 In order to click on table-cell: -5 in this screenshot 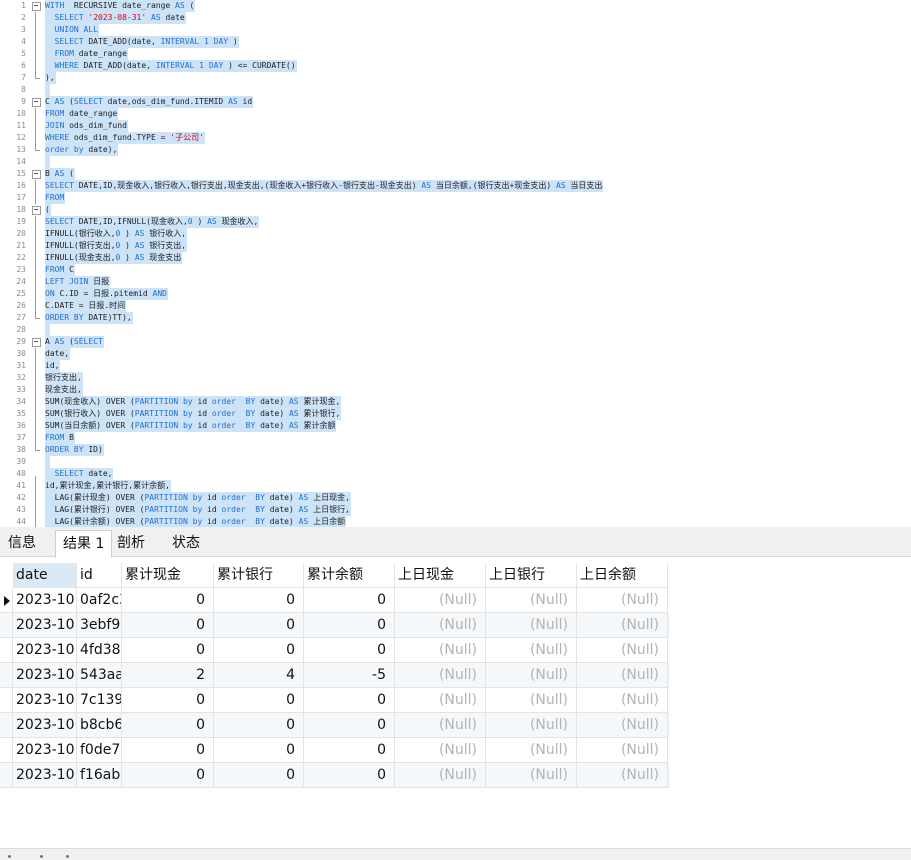, I will do `click(349, 675)`.